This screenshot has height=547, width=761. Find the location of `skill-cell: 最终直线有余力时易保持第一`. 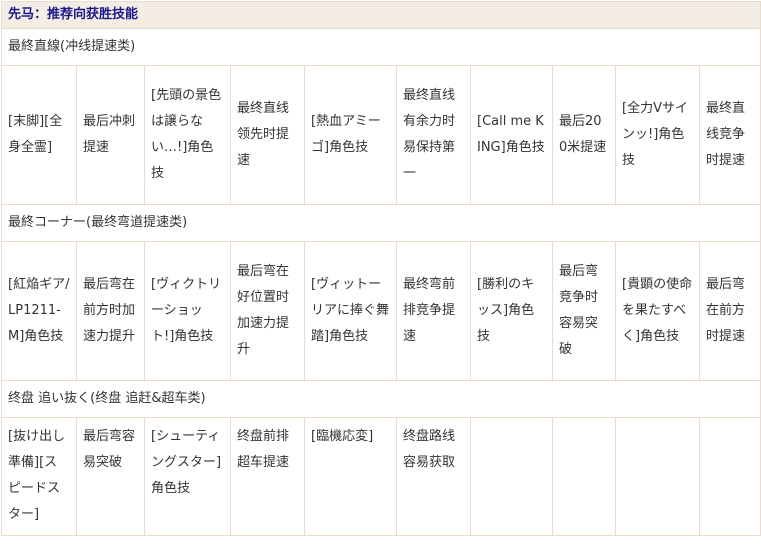

skill-cell: 最终直线有余力时易保持第一 is located at coordinates (433, 135).